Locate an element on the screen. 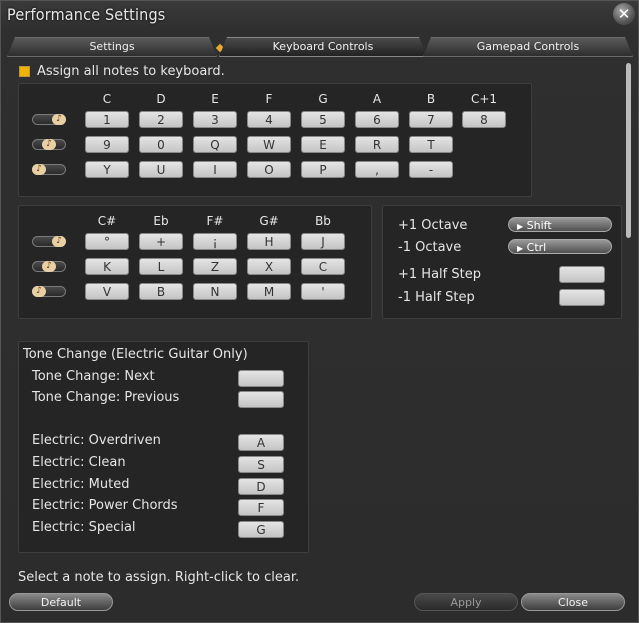  tone-item-label: Electric: Clean is located at coordinates (79, 462).